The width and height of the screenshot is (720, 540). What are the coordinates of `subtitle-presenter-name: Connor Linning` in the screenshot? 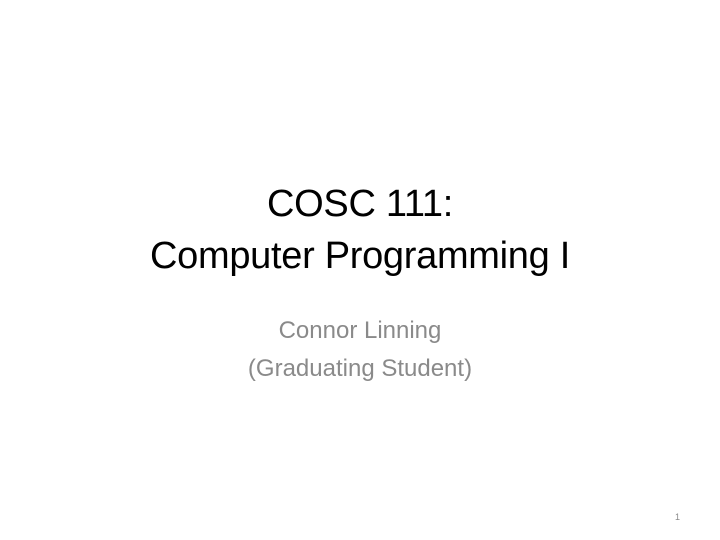 It's located at (360, 330).